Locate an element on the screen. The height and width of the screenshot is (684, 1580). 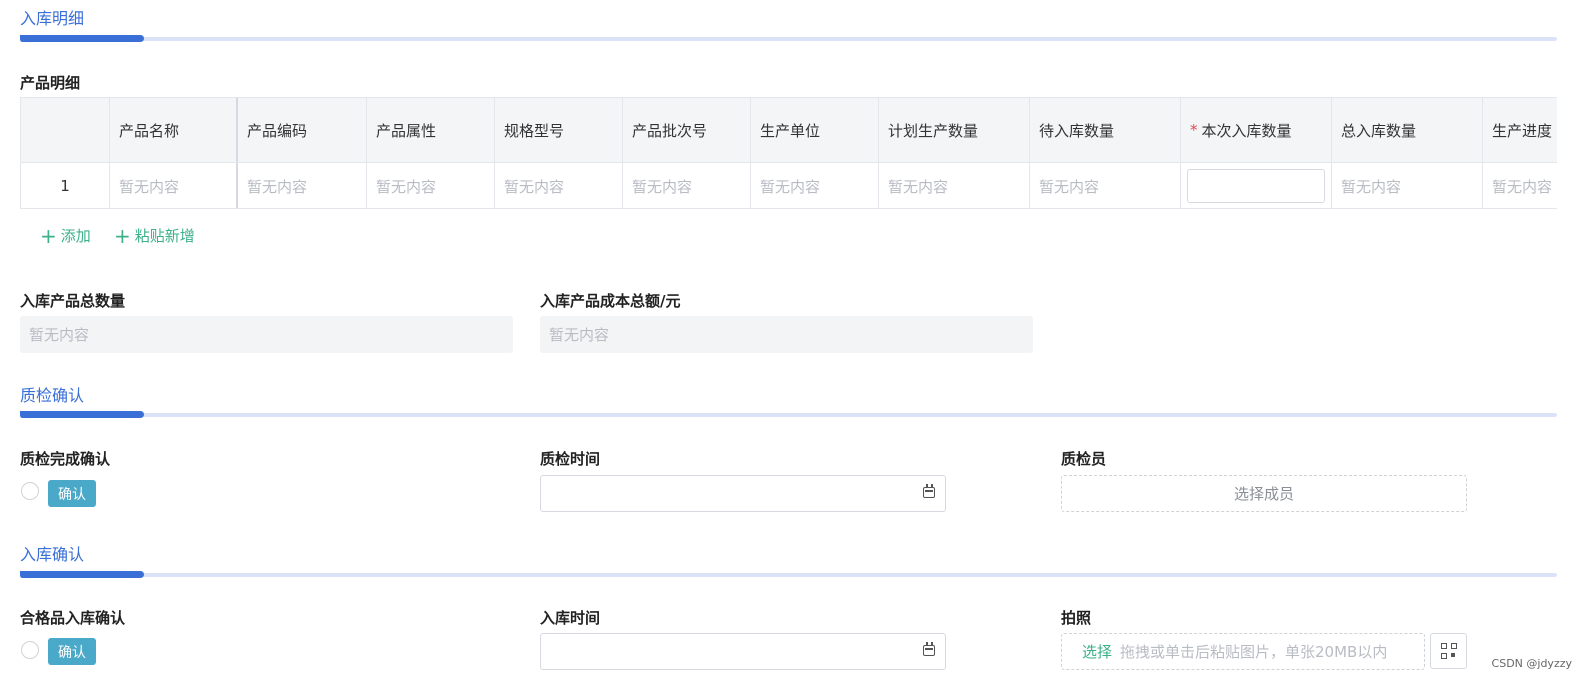
cell-product-code: 暂无内容 is located at coordinates (302, 185).